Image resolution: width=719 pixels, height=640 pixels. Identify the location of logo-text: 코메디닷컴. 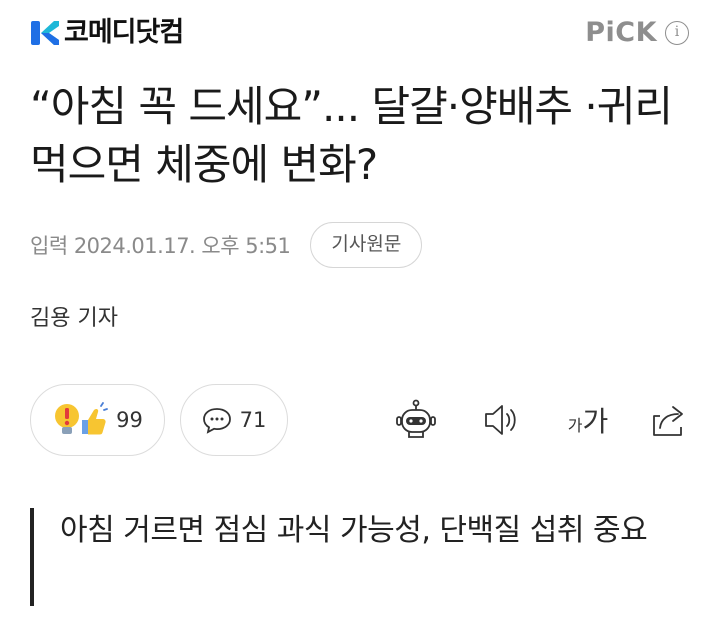
(124, 32).